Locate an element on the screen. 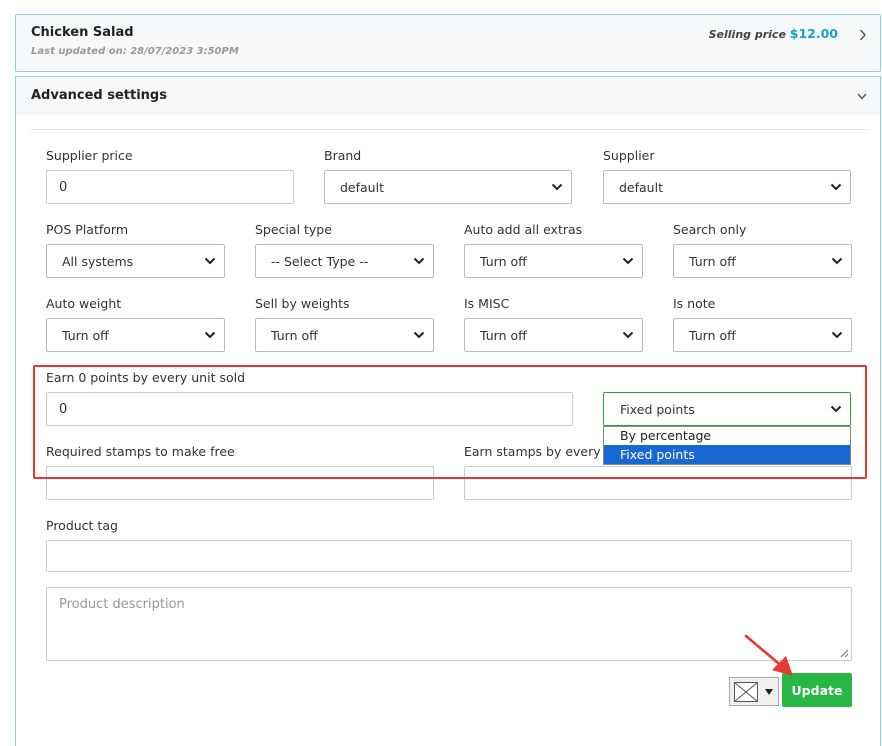  image-picker is located at coordinates (754, 691).